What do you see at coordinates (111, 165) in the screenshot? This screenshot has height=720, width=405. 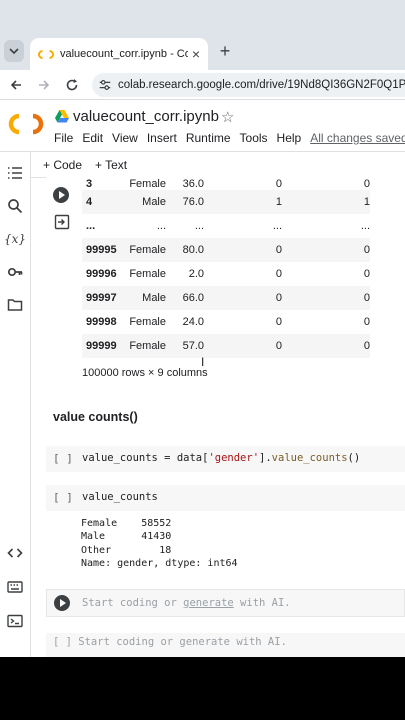 I see `add-text-button: + Text` at bounding box center [111, 165].